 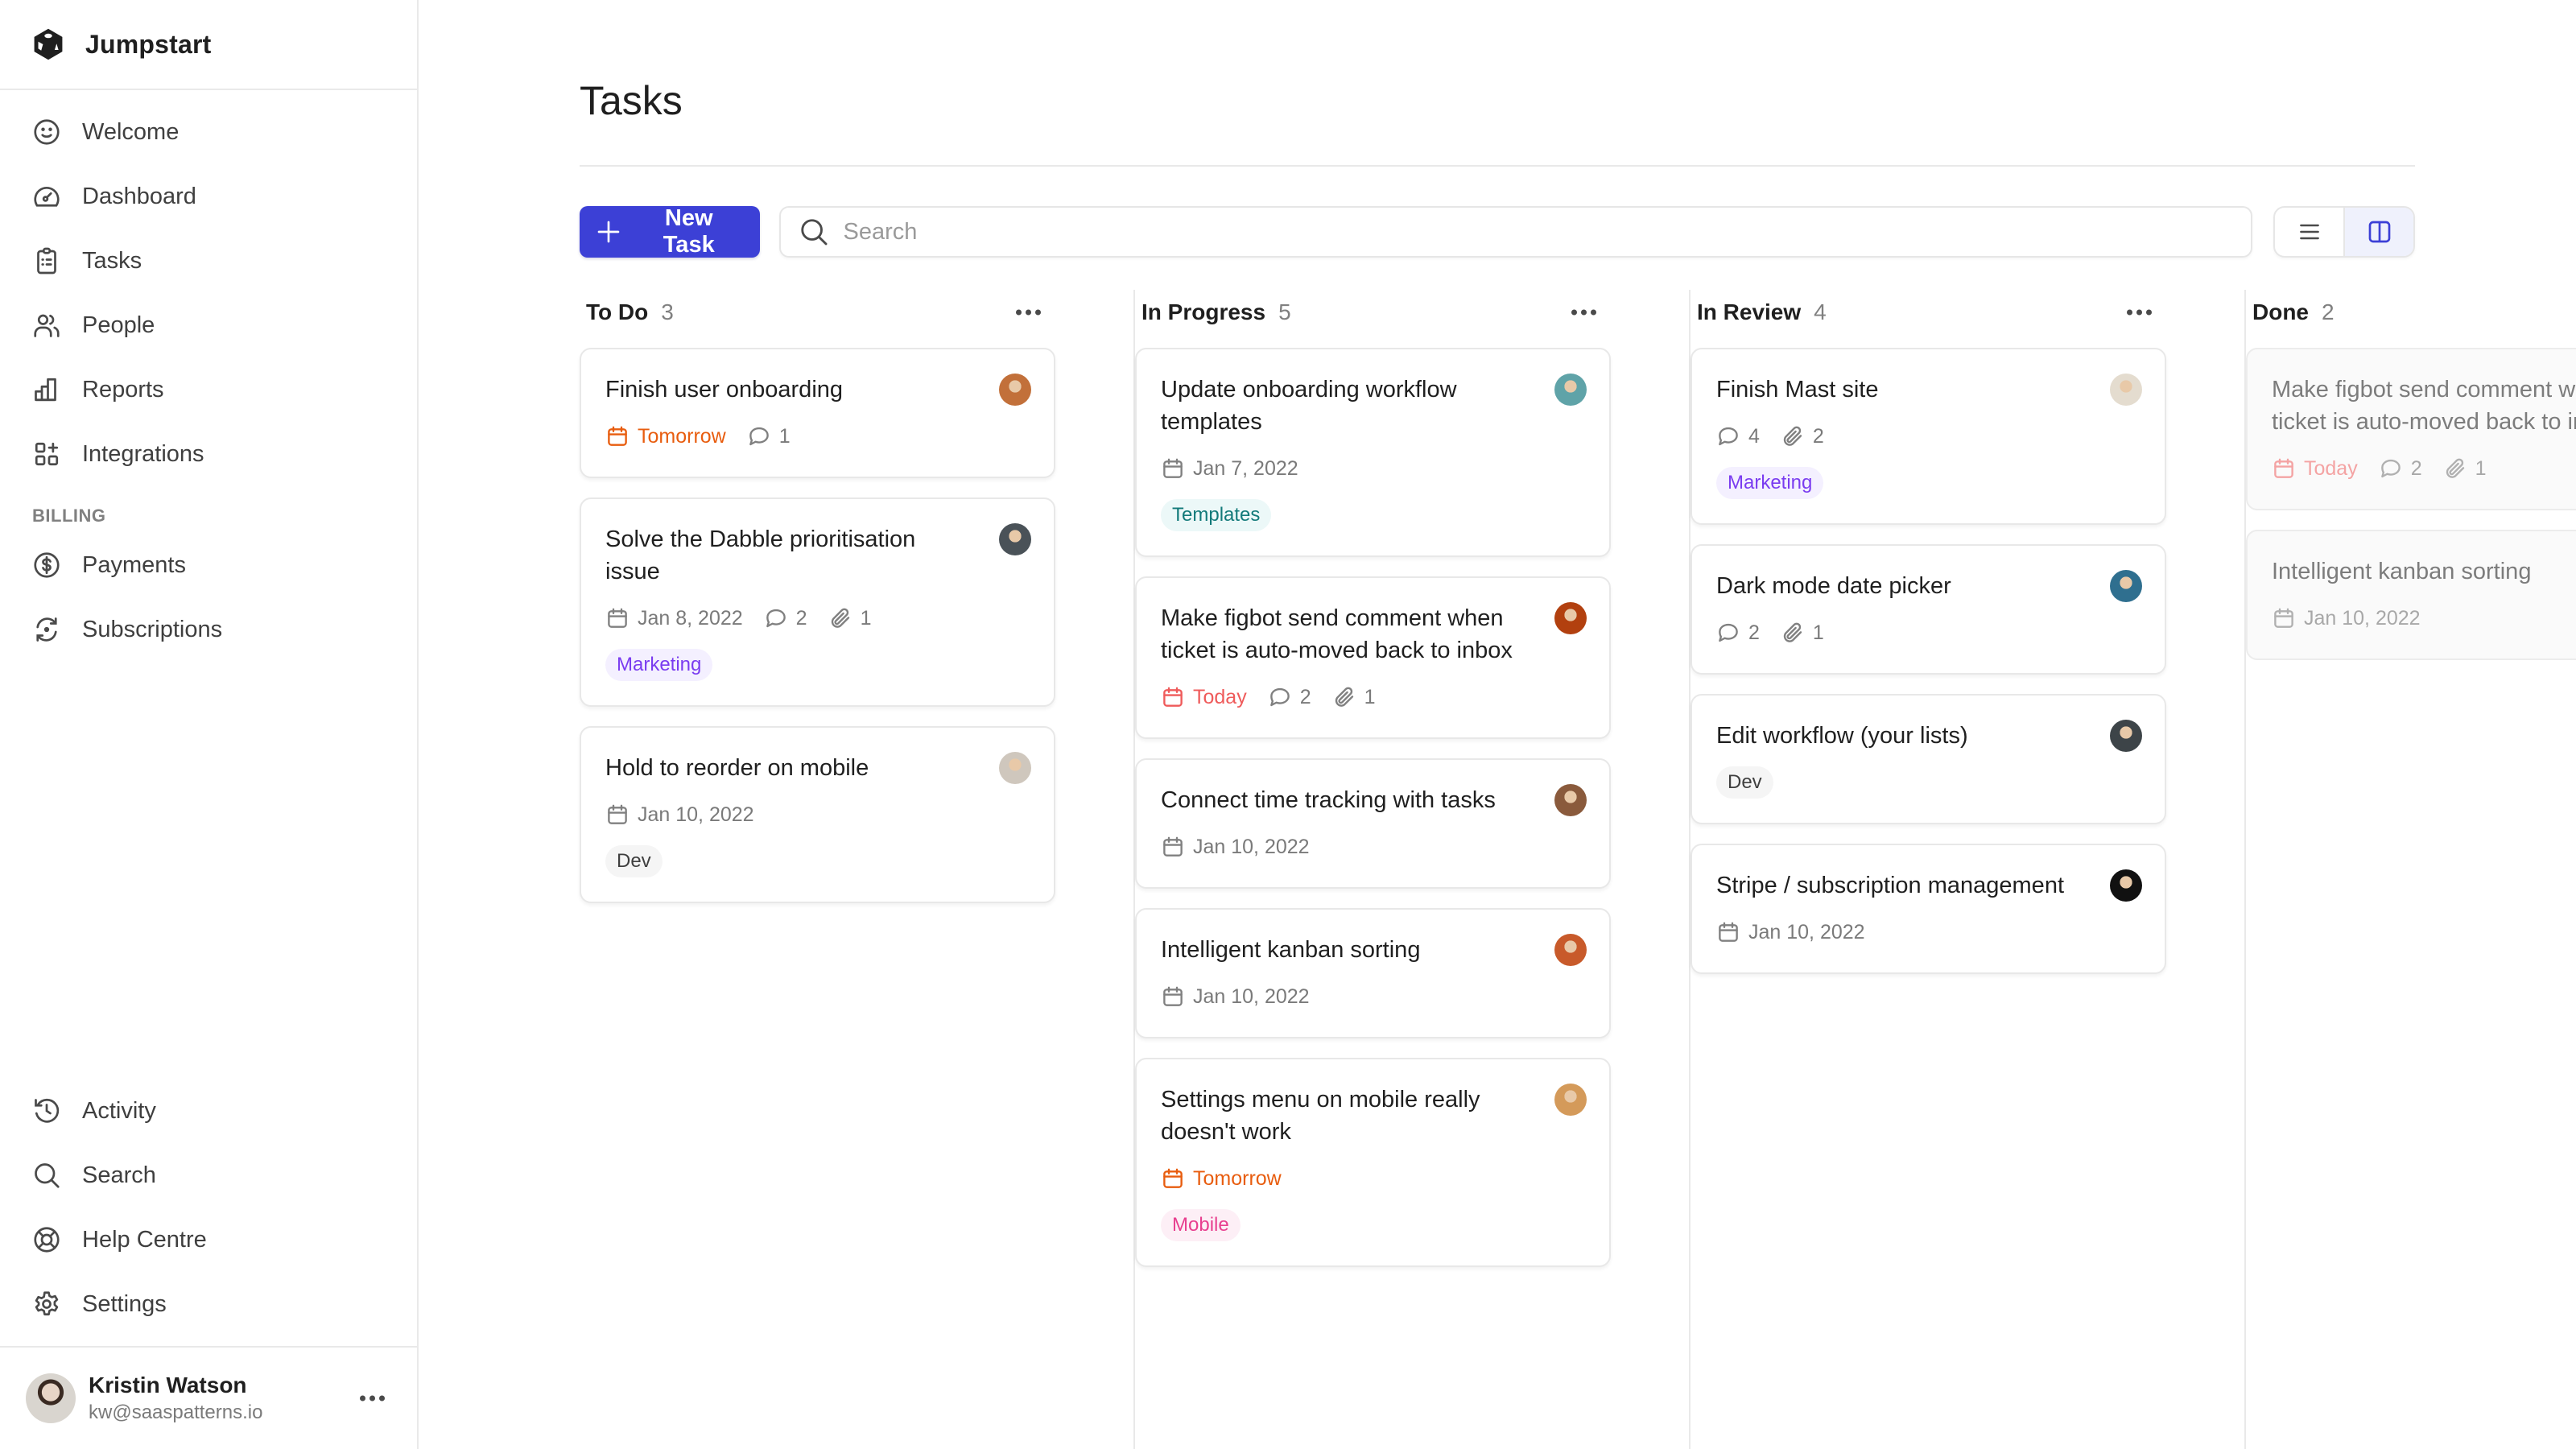 I want to click on sidebar-item-dashboard: Dashboard, so click(x=208, y=196).